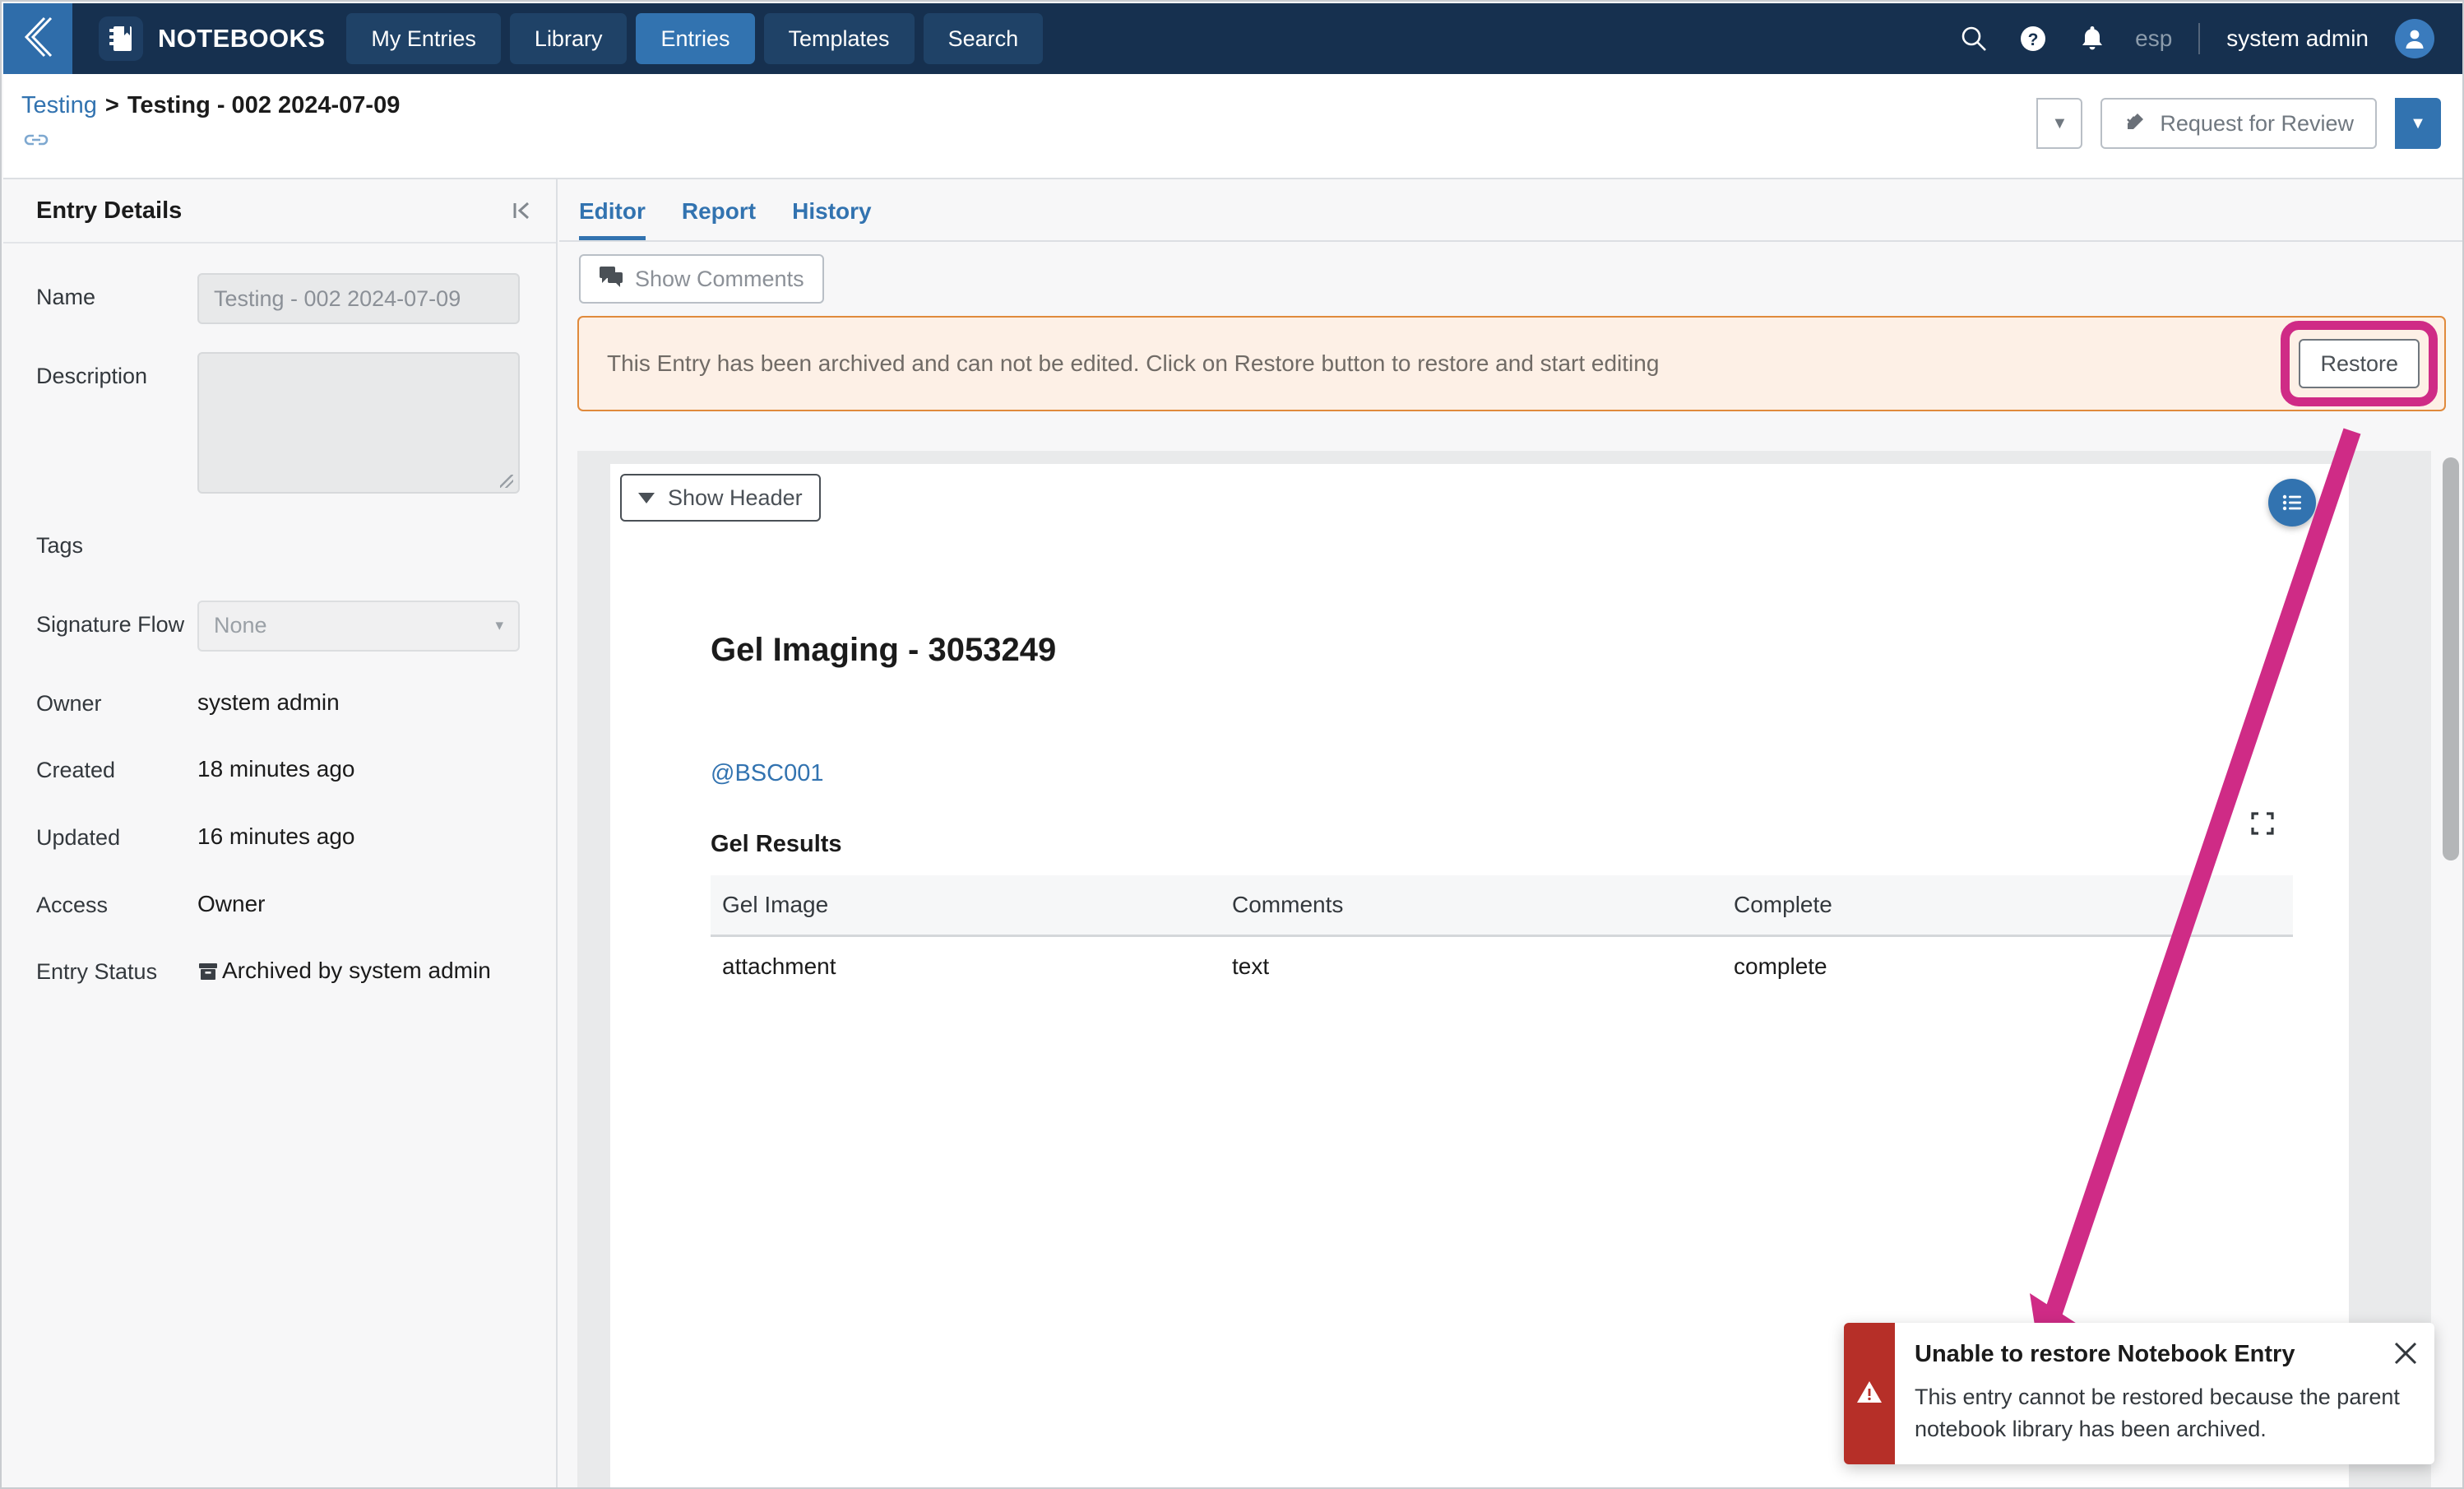  I want to click on breadcrumb-parent-link: Testing, so click(59, 105).